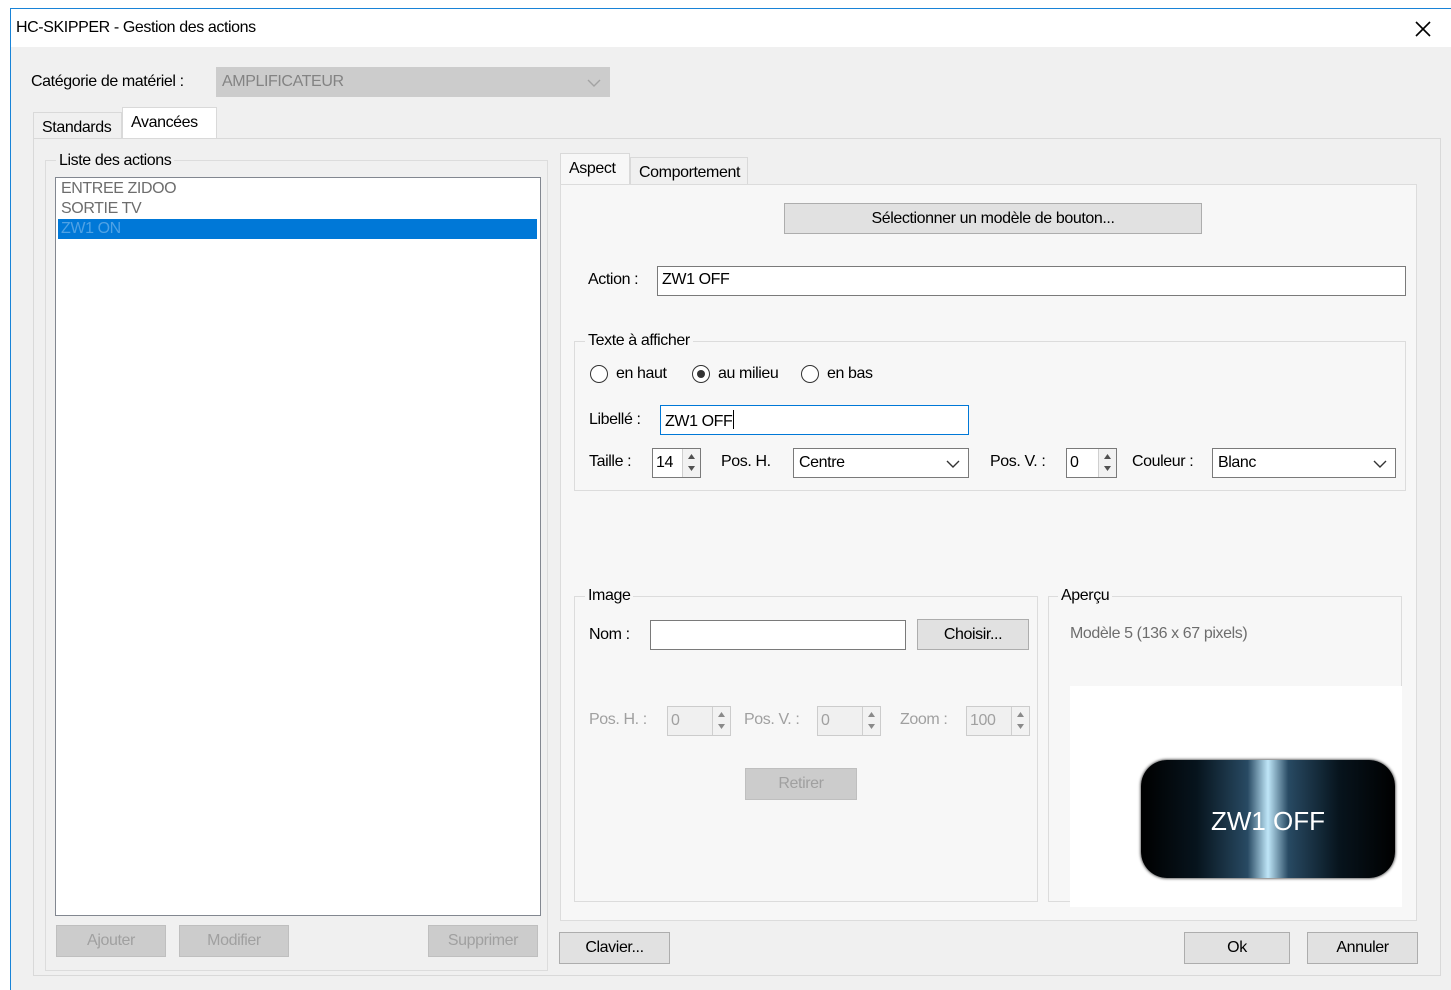  Describe the element at coordinates (639, 341) in the screenshot. I see `text-display-title: Texte à afficher` at that location.